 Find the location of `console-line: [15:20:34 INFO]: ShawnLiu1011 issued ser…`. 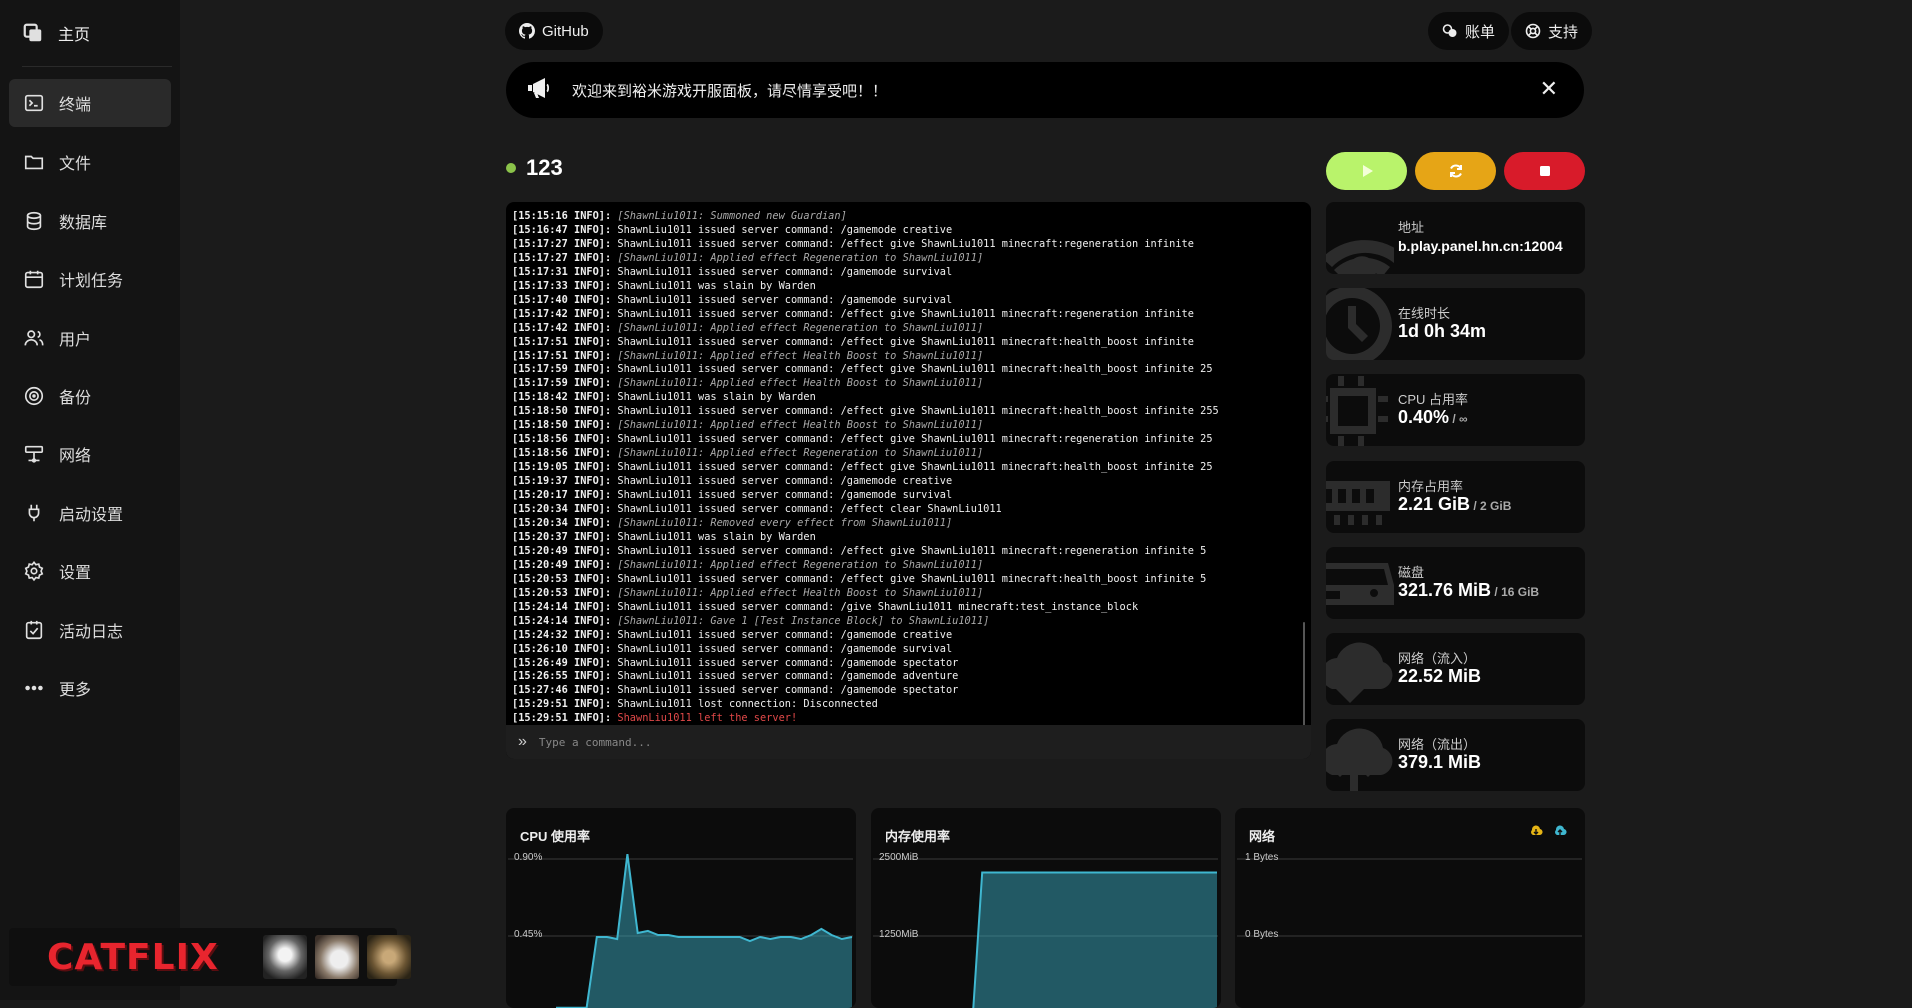

console-line: [15:20:34 INFO]: ShawnLiu1011 issued ser… is located at coordinates (905, 510).